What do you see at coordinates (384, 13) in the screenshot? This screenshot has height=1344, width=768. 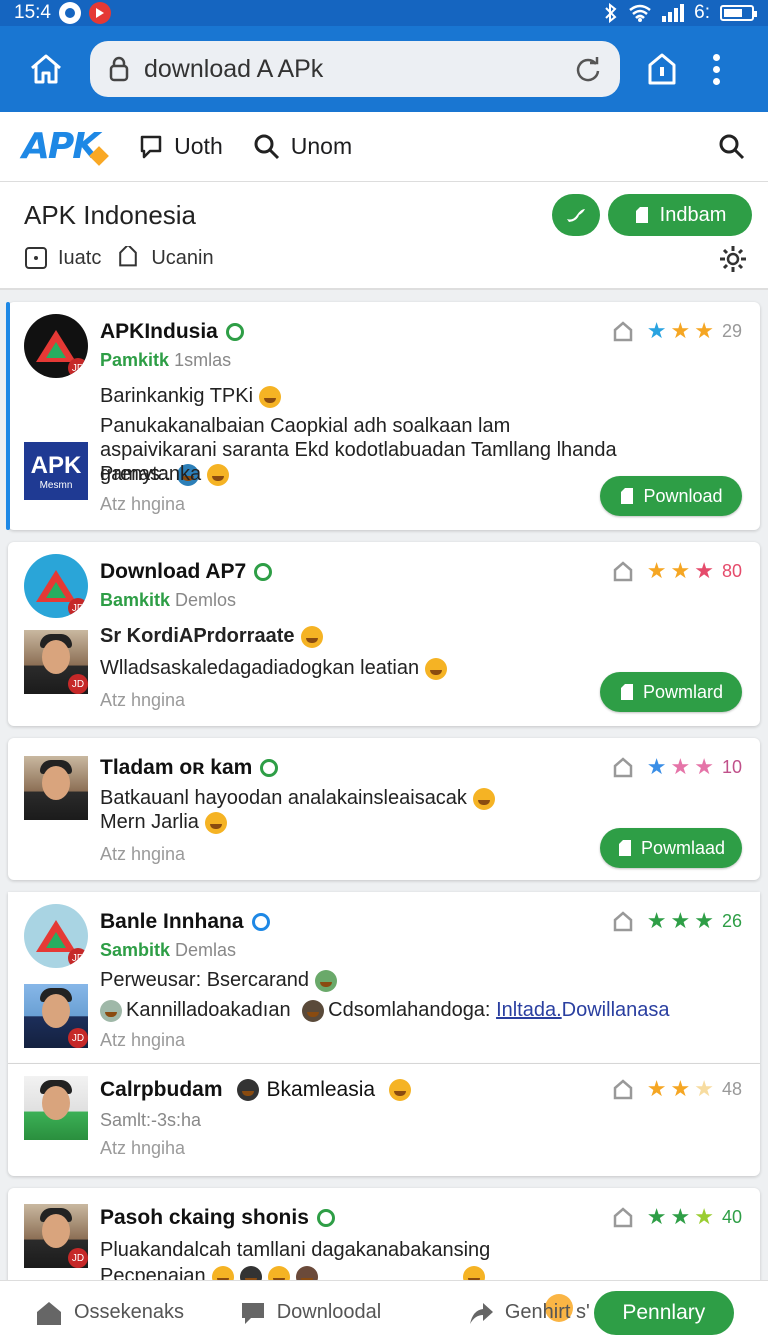 I see `status-bar: 15:4 6:` at bounding box center [384, 13].